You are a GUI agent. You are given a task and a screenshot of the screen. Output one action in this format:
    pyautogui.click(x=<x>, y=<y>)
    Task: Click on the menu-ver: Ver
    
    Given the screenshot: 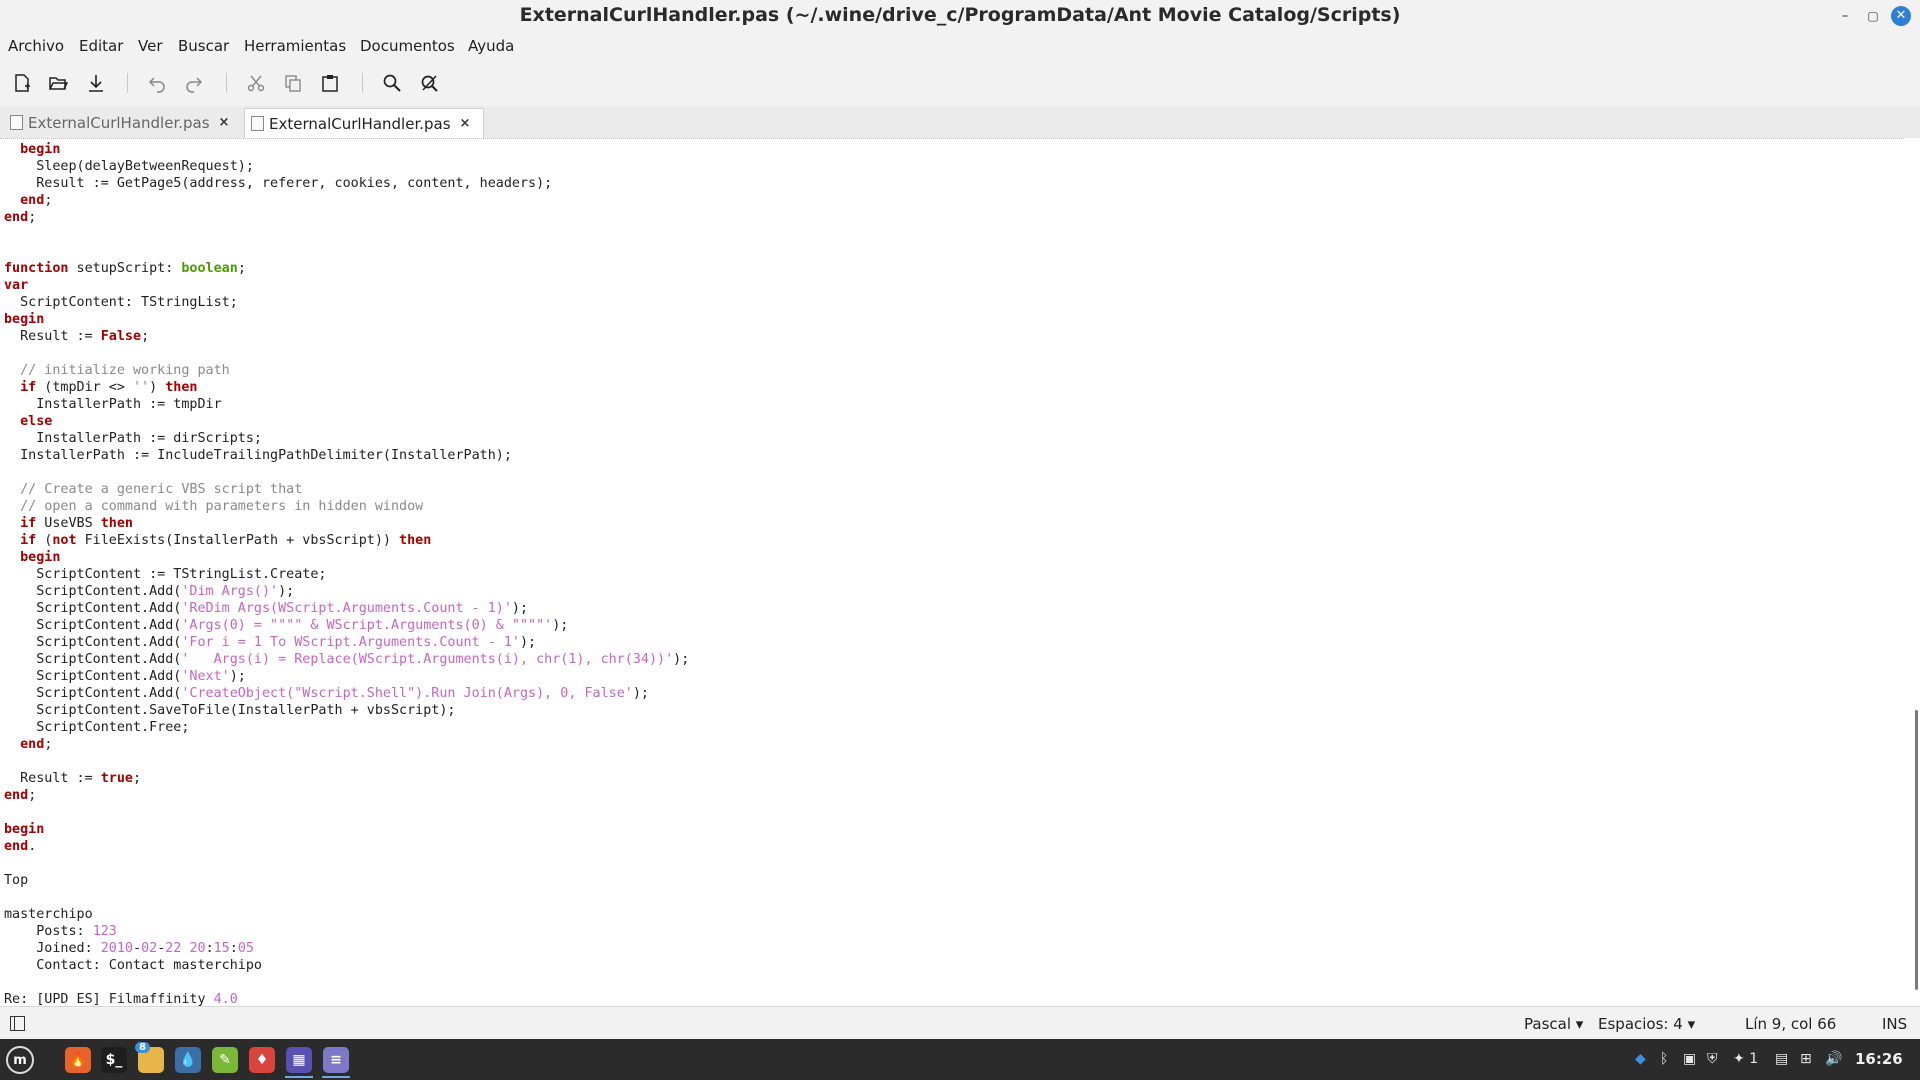 What is the action you would take?
    pyautogui.click(x=150, y=46)
    